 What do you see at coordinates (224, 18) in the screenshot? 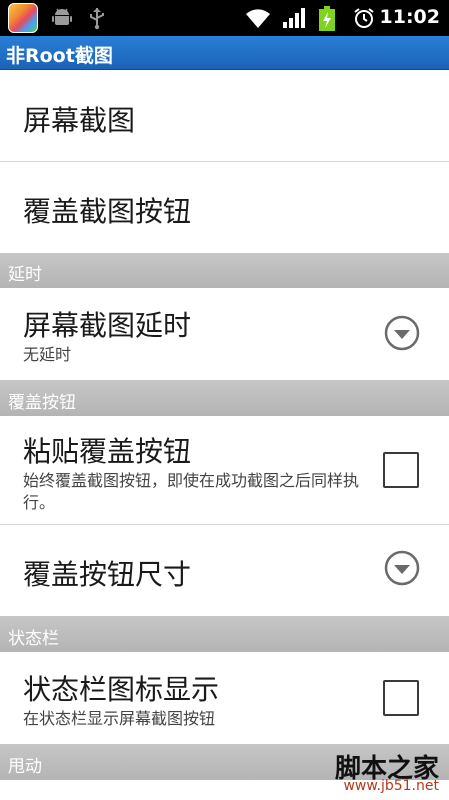
I see `status-bar: 11:02` at bounding box center [224, 18].